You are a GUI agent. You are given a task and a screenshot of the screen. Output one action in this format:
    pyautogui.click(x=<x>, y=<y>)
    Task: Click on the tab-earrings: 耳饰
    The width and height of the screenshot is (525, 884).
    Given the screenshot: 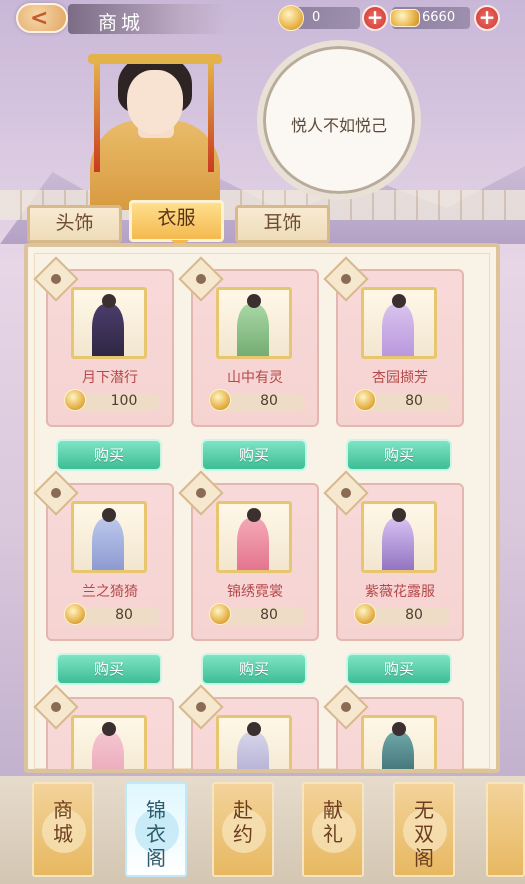 What is the action you would take?
    pyautogui.click(x=282, y=224)
    